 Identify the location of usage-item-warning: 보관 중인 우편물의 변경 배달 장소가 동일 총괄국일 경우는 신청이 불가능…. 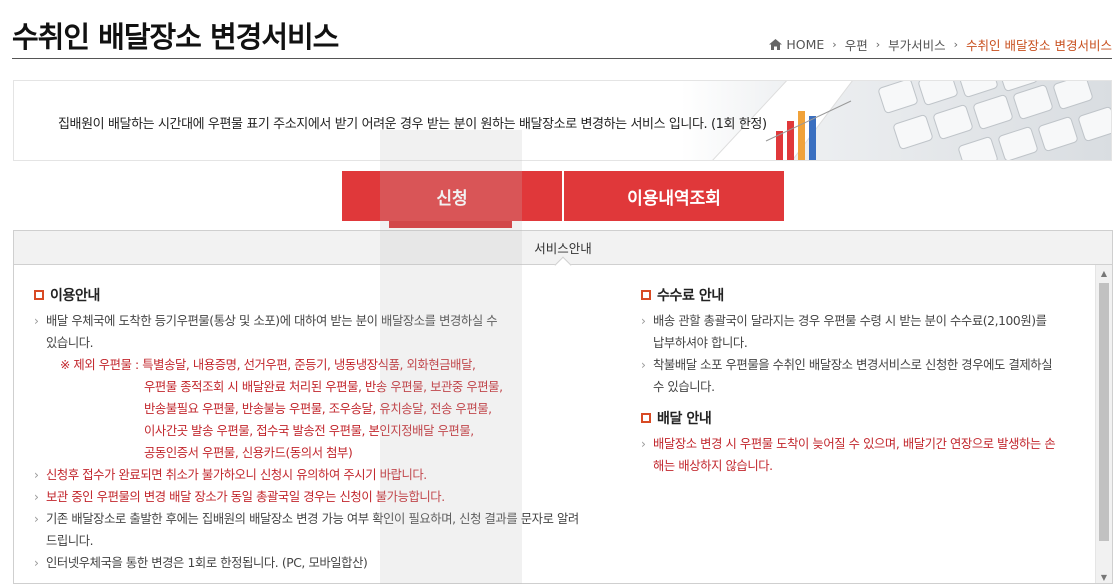
(324, 497).